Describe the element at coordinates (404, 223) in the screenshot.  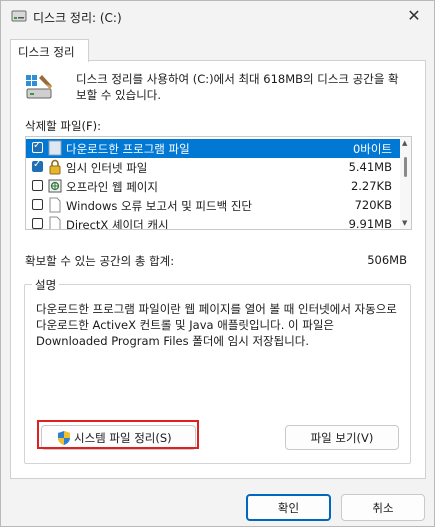
I see `scroll-down-icon: ▼` at that location.